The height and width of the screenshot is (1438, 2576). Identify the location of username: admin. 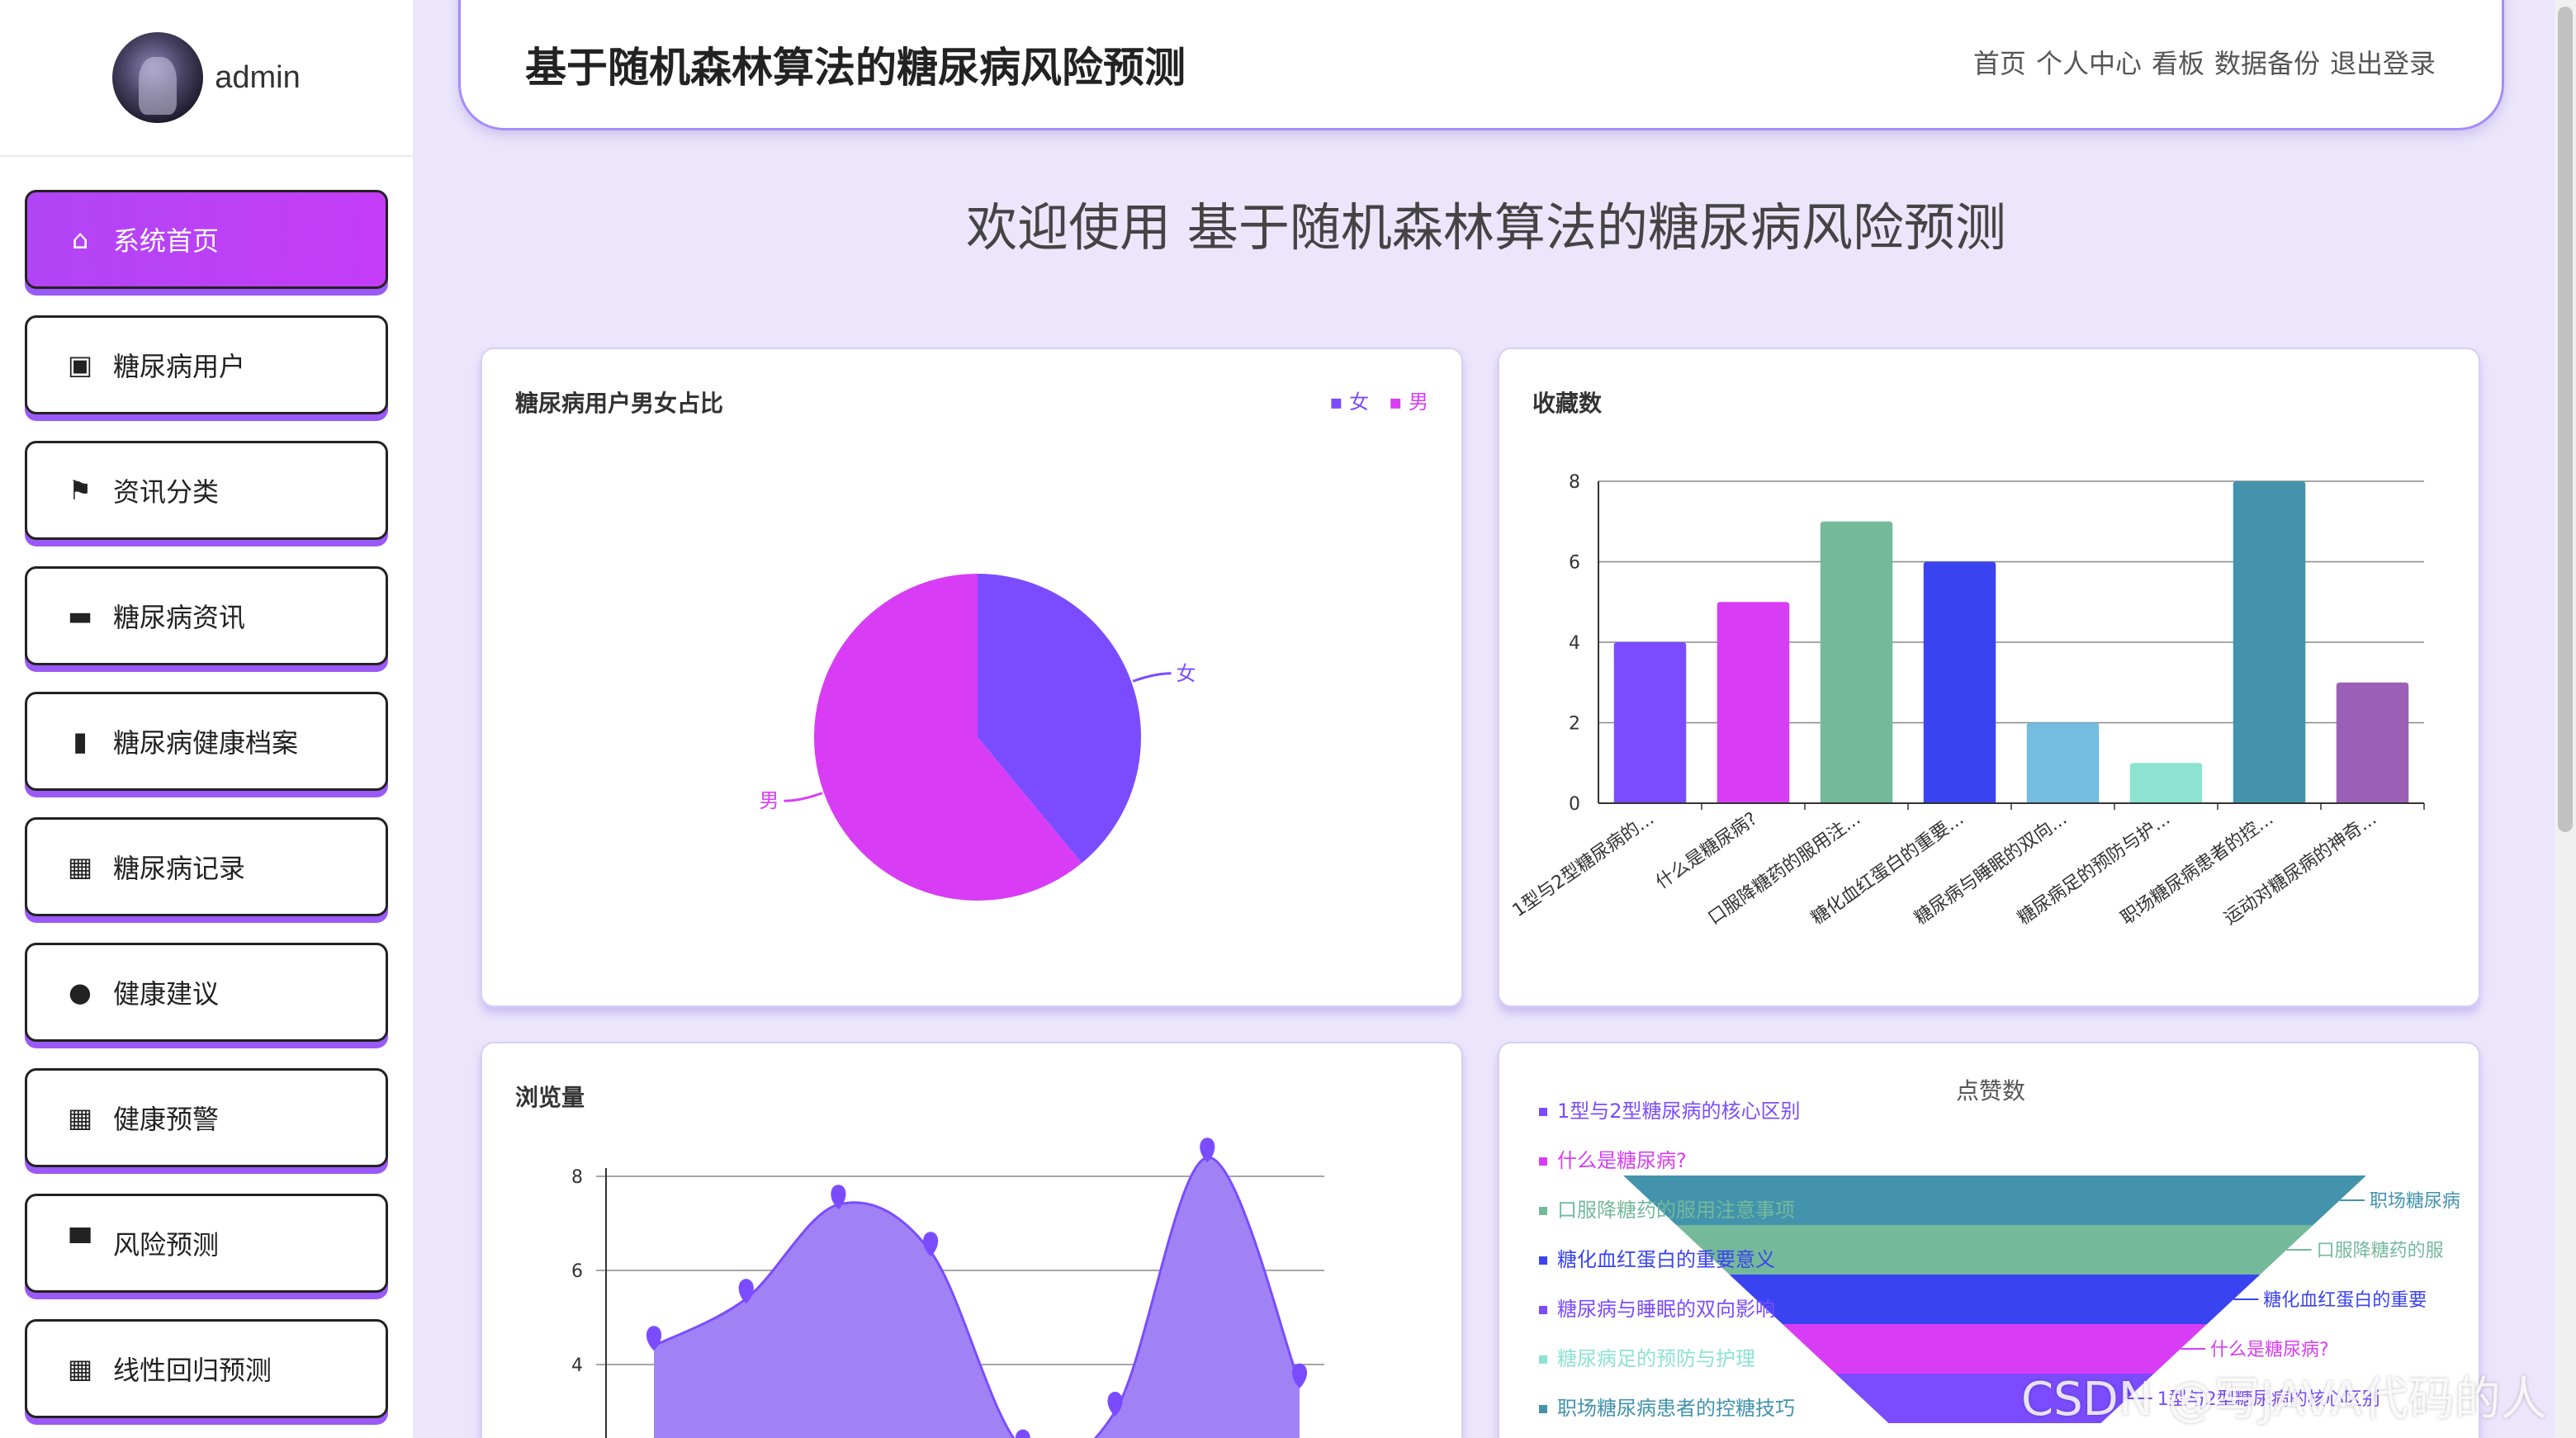
(258, 77).